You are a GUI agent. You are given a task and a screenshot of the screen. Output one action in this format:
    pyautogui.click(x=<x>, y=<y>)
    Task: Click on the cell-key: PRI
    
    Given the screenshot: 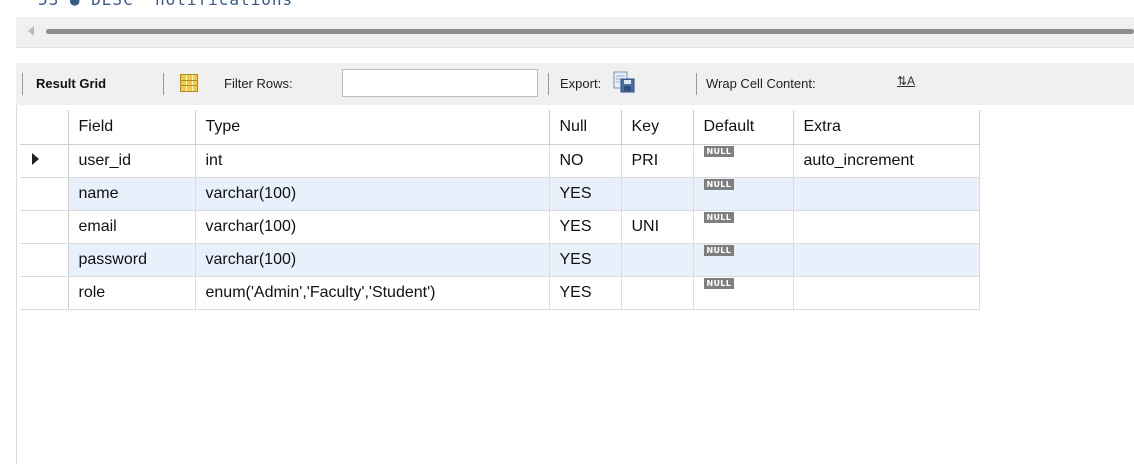 What is the action you would take?
    pyautogui.click(x=657, y=161)
    